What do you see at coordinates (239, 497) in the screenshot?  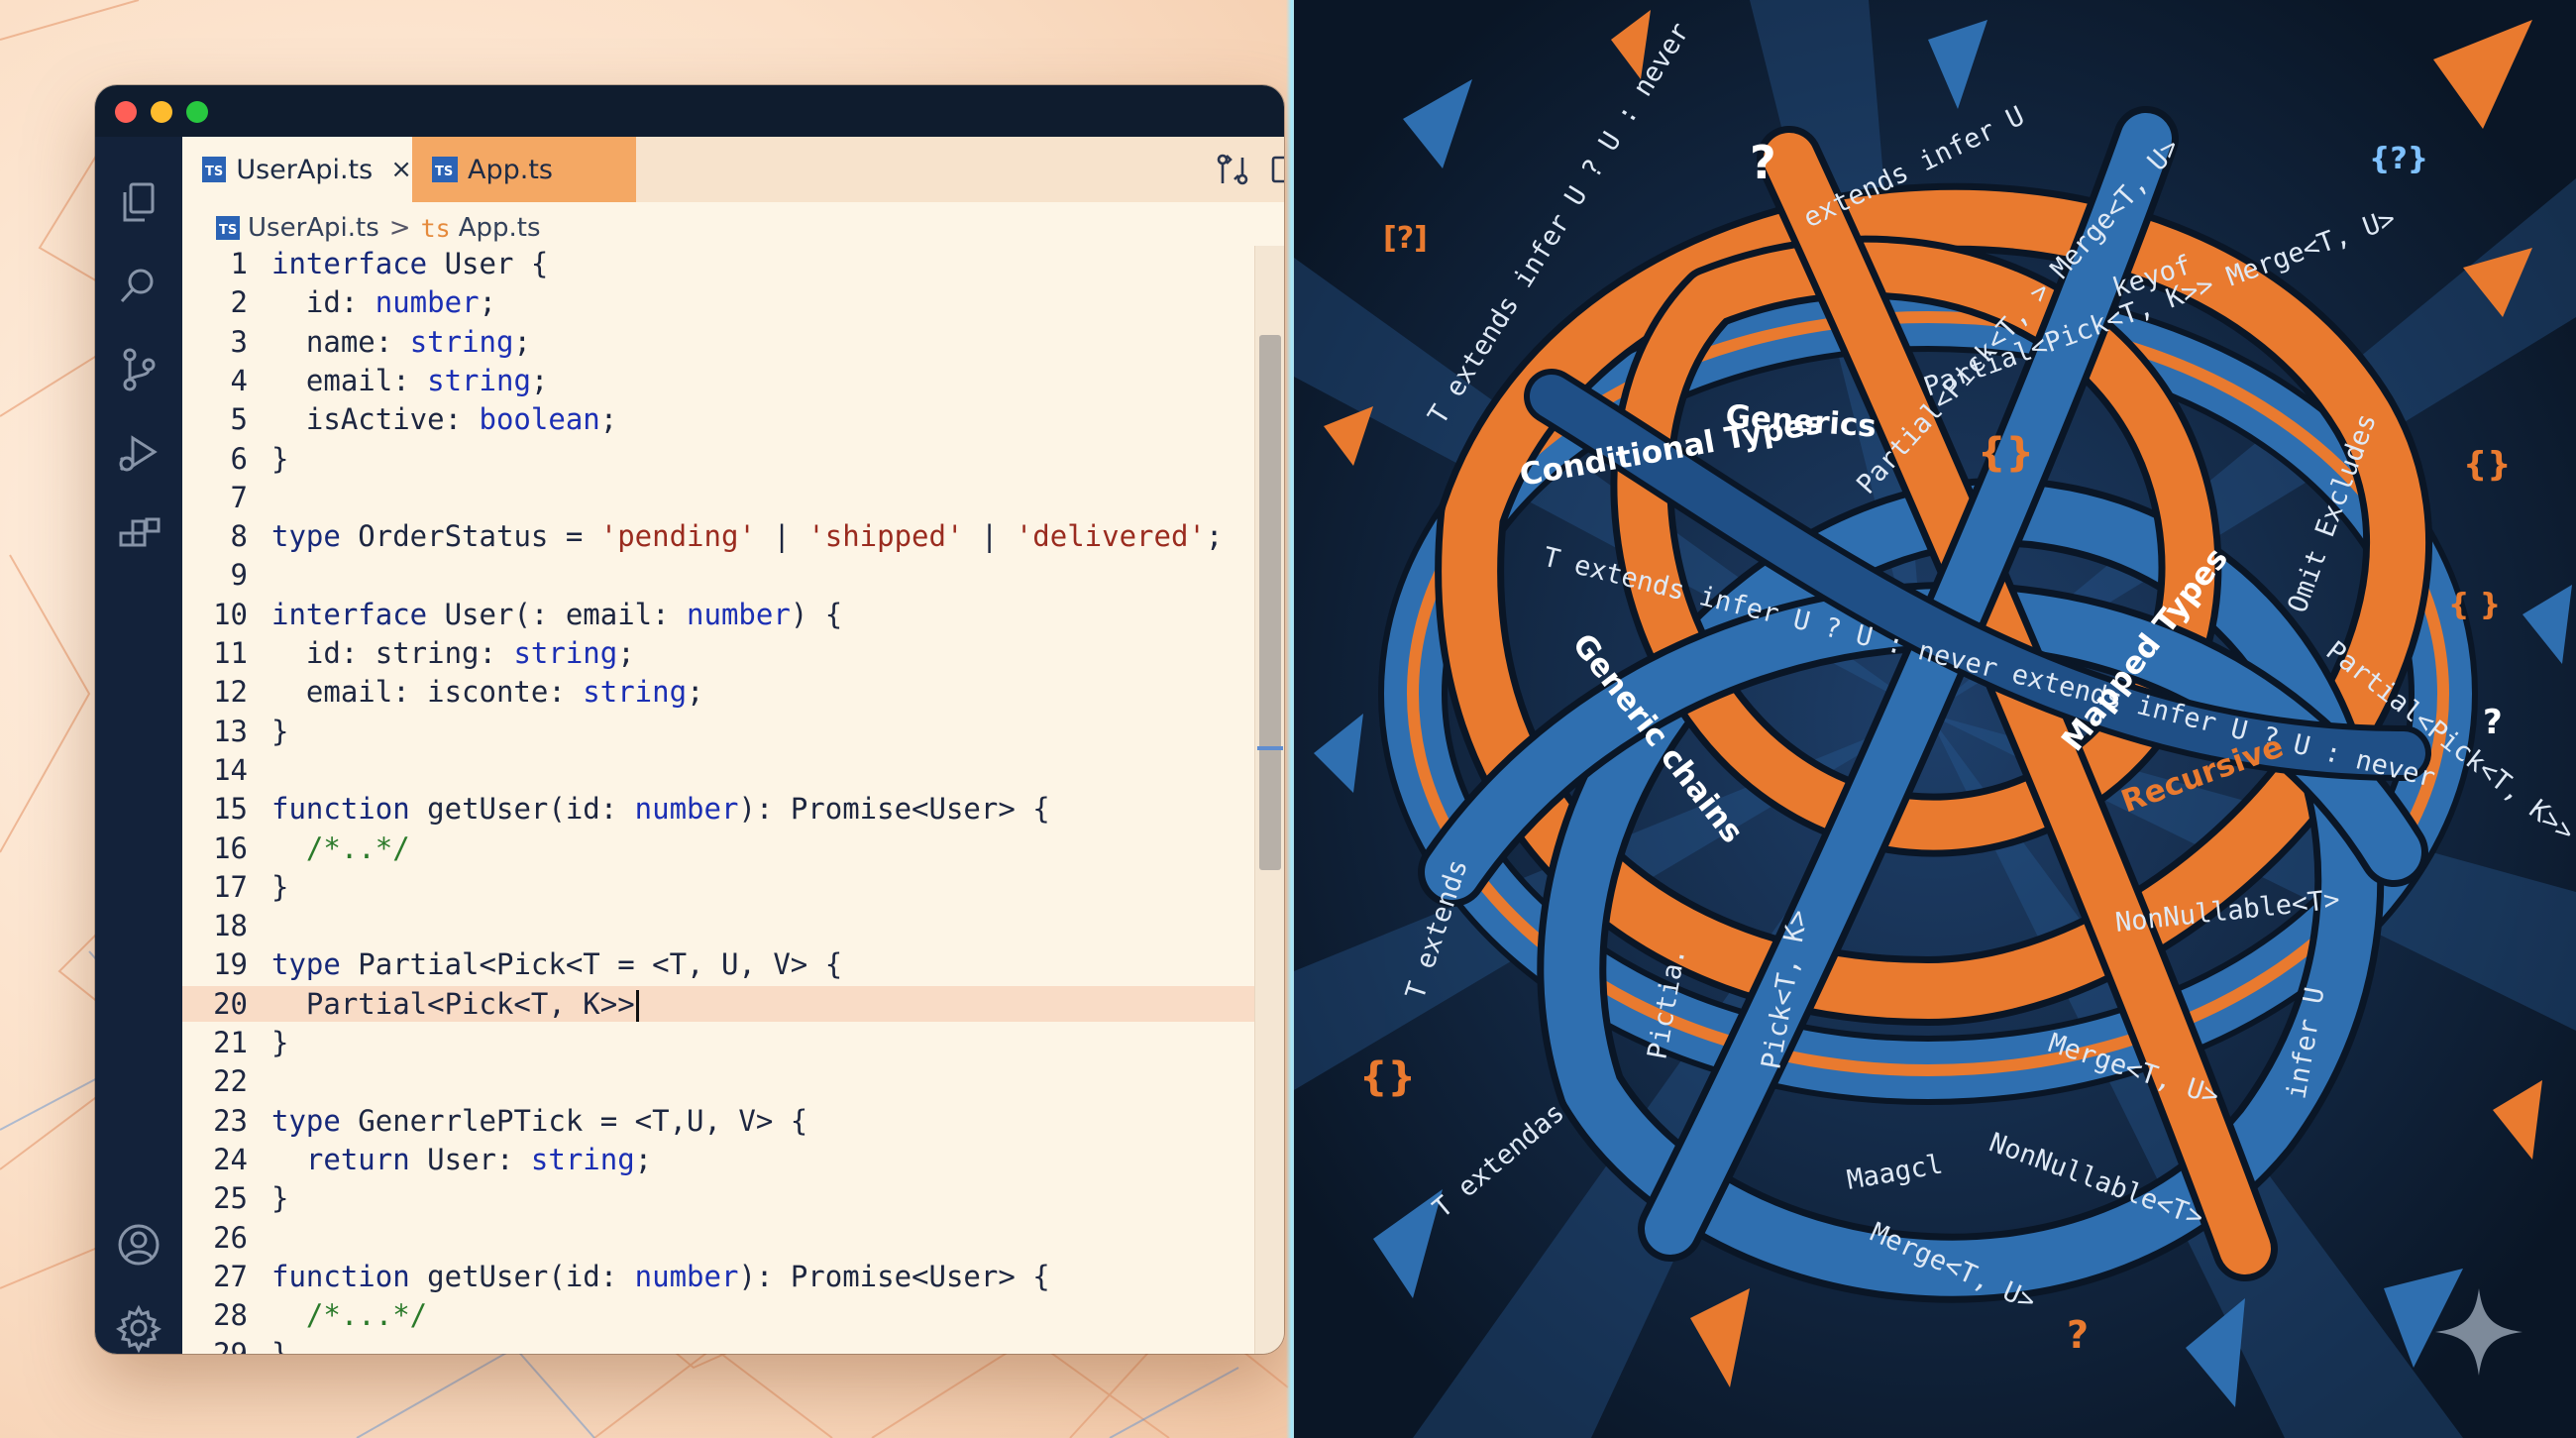 I see `line-number: 7` at bounding box center [239, 497].